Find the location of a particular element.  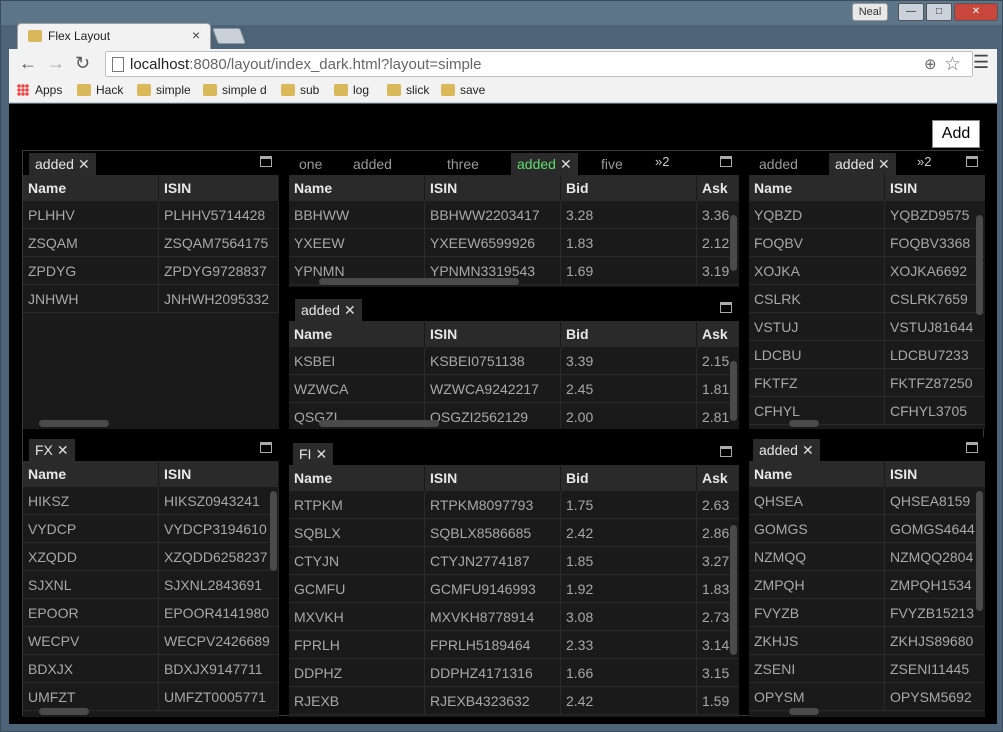

table-row: FKTFZ FKTFZ87250 is located at coordinates (867, 383).